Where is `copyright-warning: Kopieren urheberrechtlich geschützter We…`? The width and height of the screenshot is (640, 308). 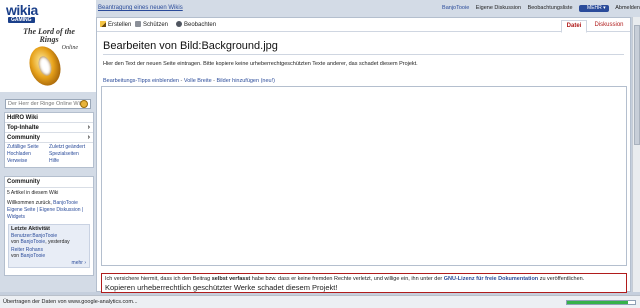 copyright-warning: Kopieren urheberrechtlich geschützter We… is located at coordinates (221, 287).